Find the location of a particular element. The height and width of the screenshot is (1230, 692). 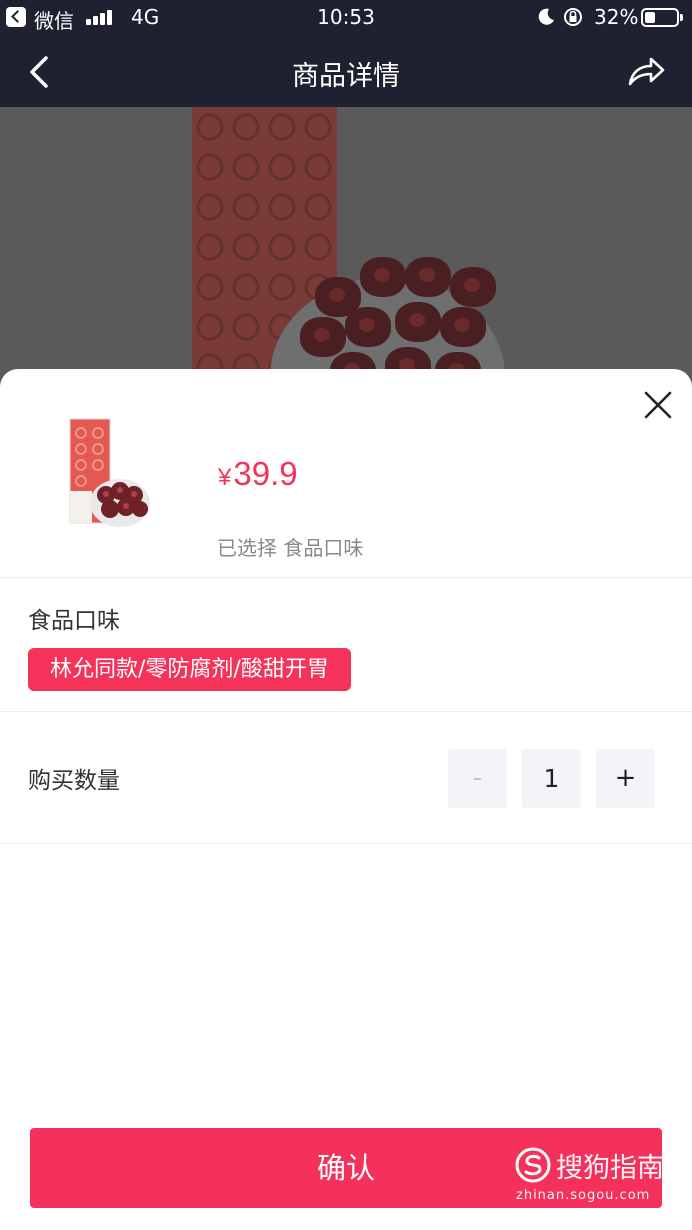

flavor-option-selected: 林允同款/零防腐剂/酸甜开胃 is located at coordinates (189, 669).